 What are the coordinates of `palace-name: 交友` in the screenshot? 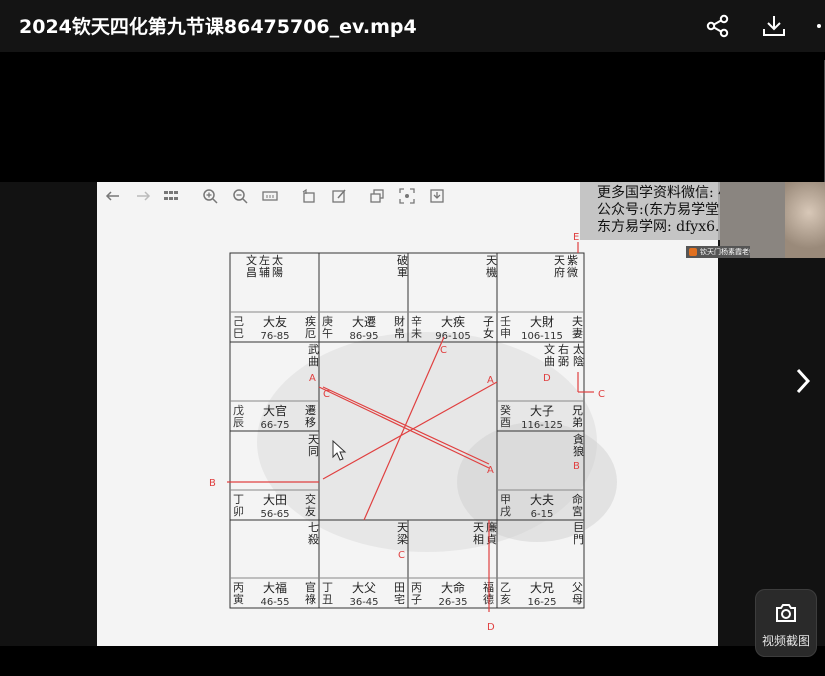 It's located at (310, 505).